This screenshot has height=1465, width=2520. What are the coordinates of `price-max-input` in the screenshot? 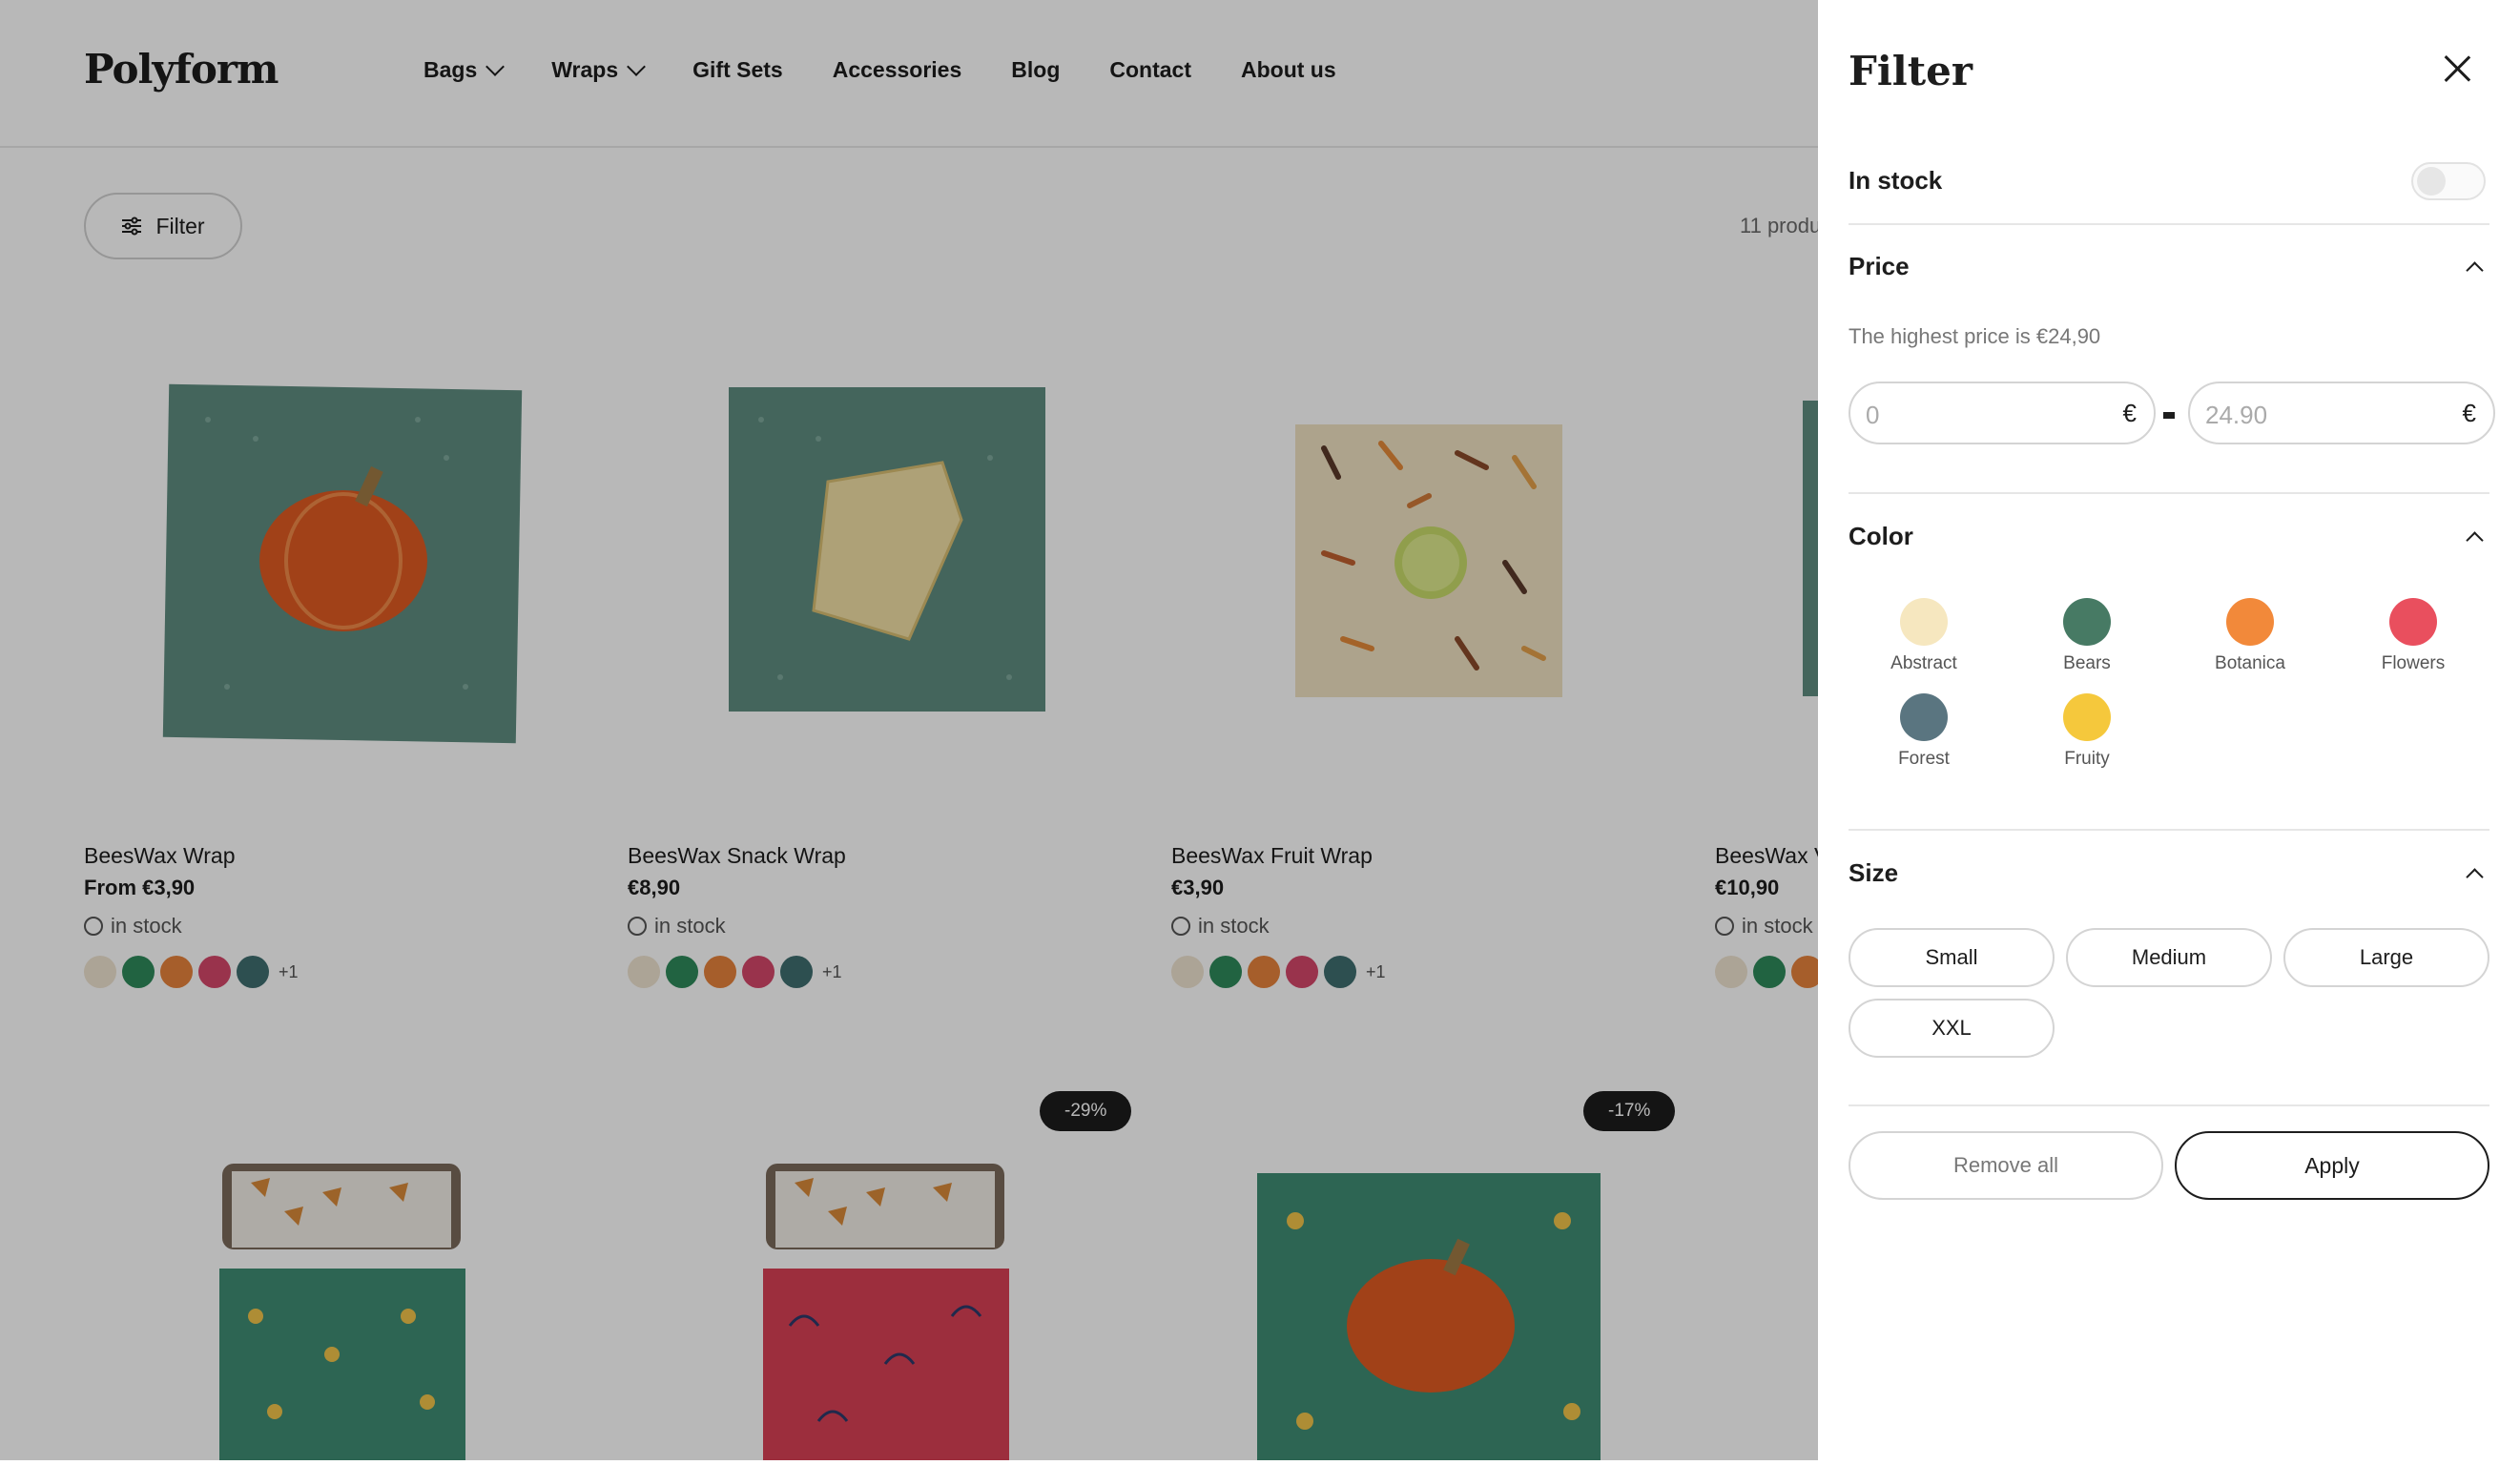 It's located at (2320, 415).